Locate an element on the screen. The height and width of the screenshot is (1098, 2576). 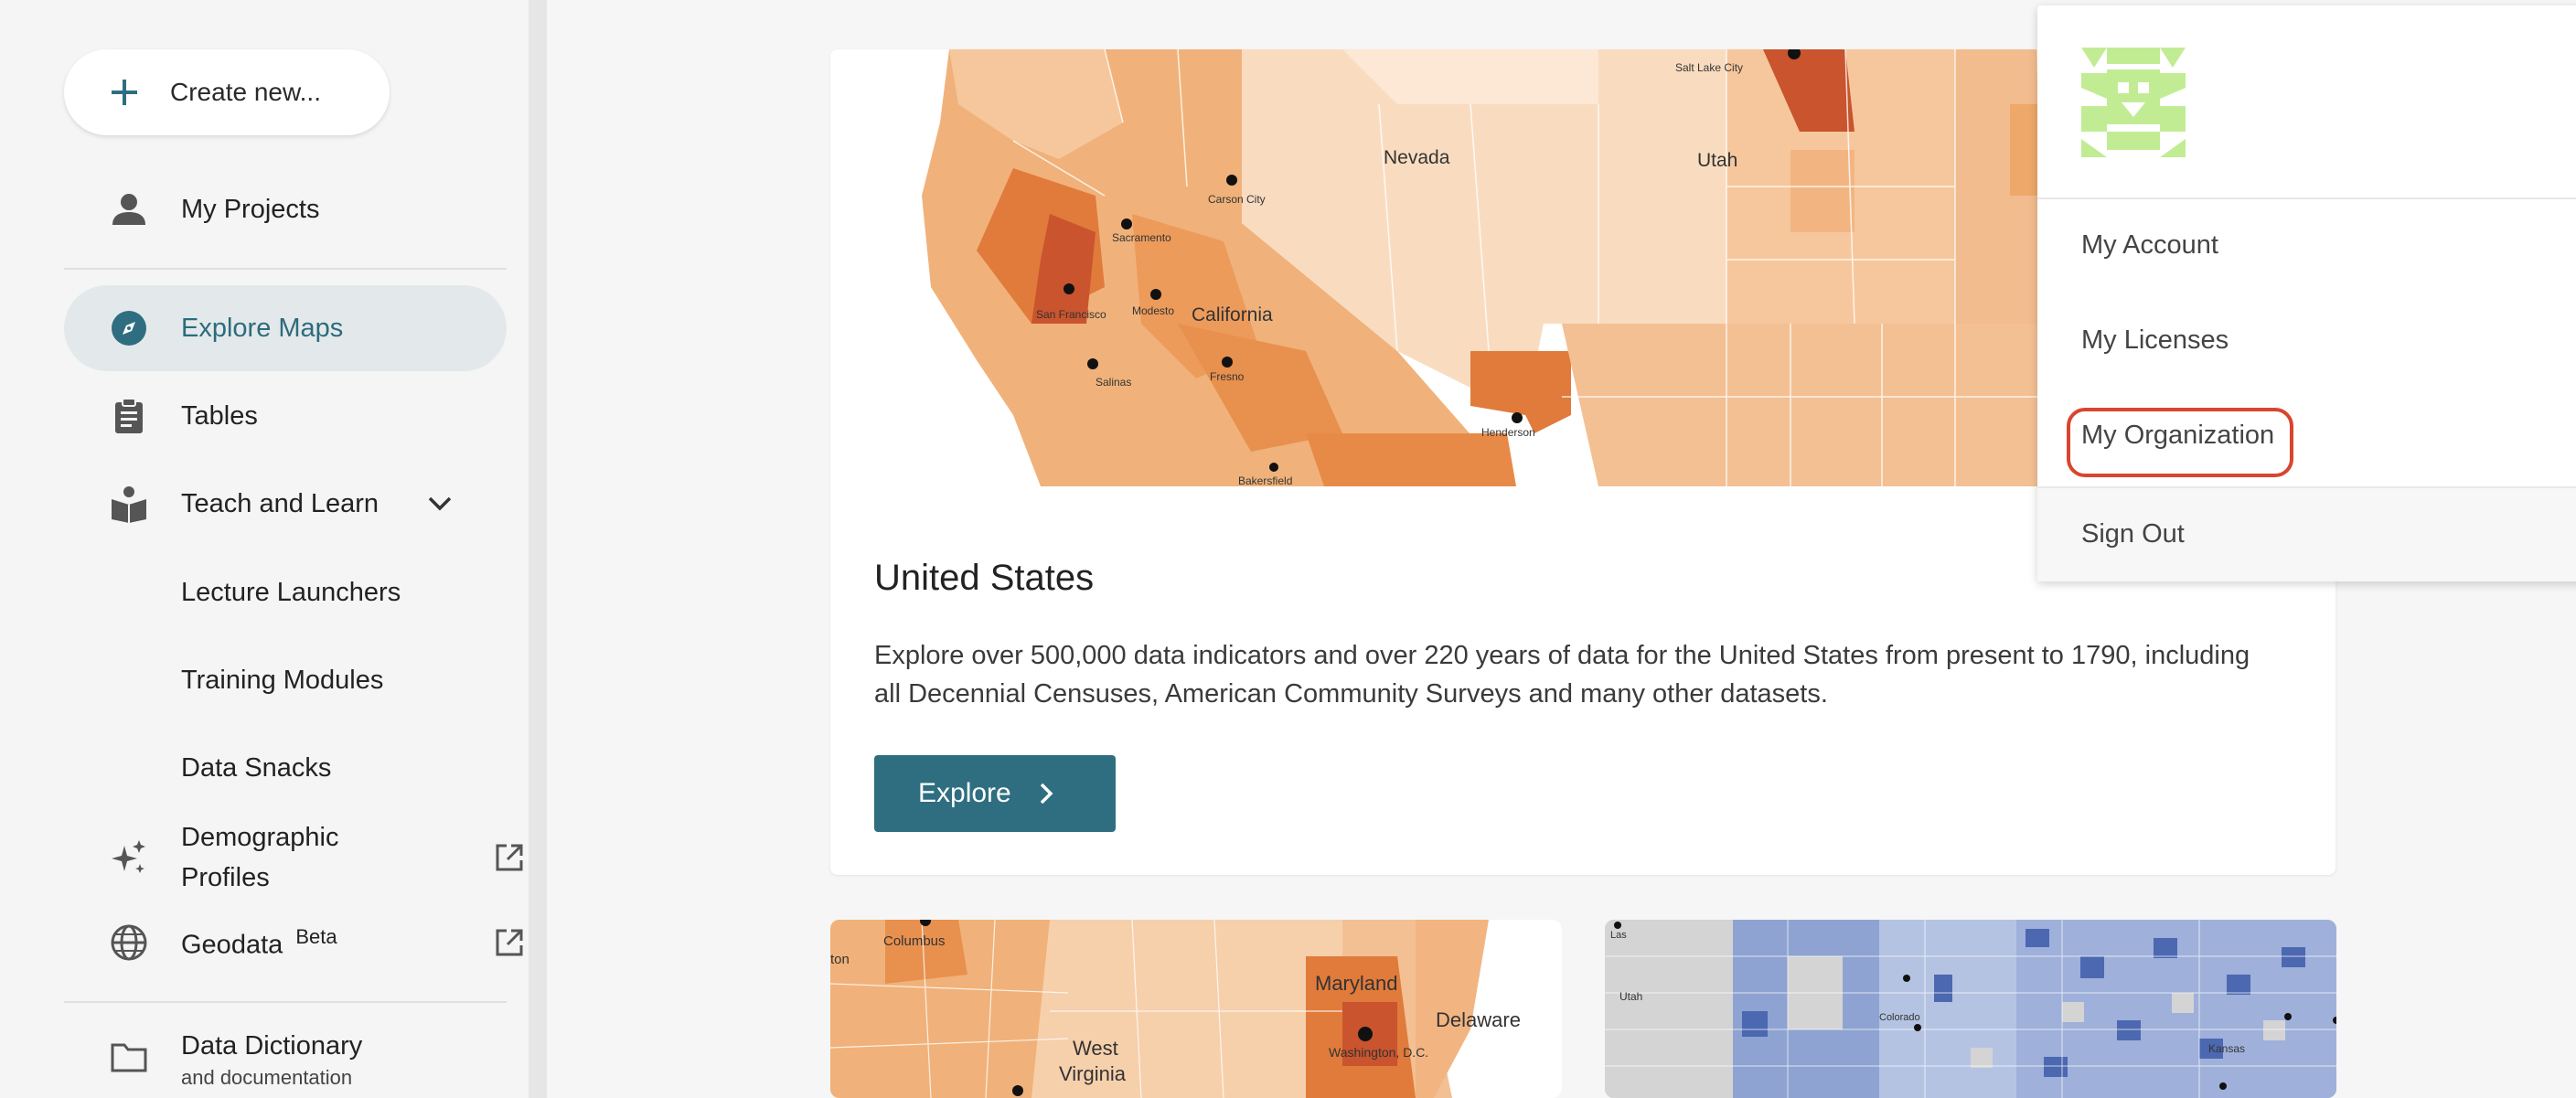
map-label-west: West is located at coordinates (1095, 1048).